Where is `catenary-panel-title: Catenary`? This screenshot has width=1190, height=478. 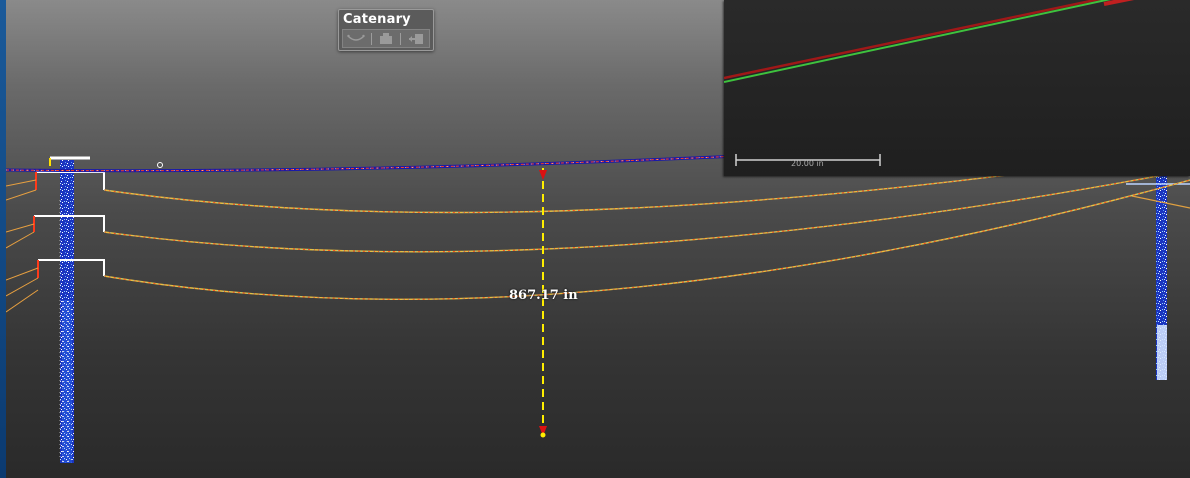
catenary-panel-title: Catenary is located at coordinates (377, 19).